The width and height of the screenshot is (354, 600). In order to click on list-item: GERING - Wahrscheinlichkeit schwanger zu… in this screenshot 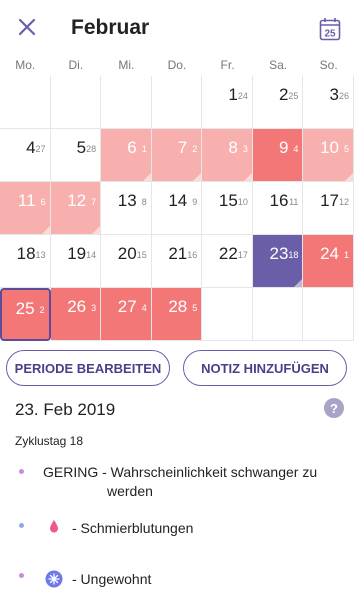, I will do `click(177, 483)`.